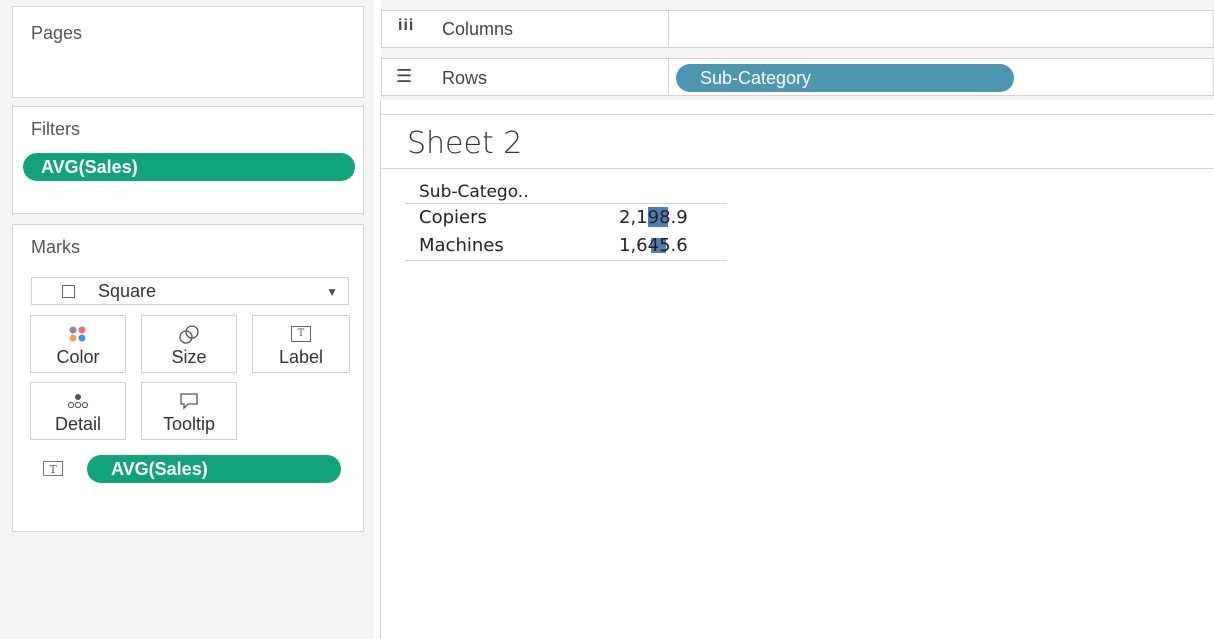  Describe the element at coordinates (797, 114) in the screenshot. I see `sheet-top-border` at that location.